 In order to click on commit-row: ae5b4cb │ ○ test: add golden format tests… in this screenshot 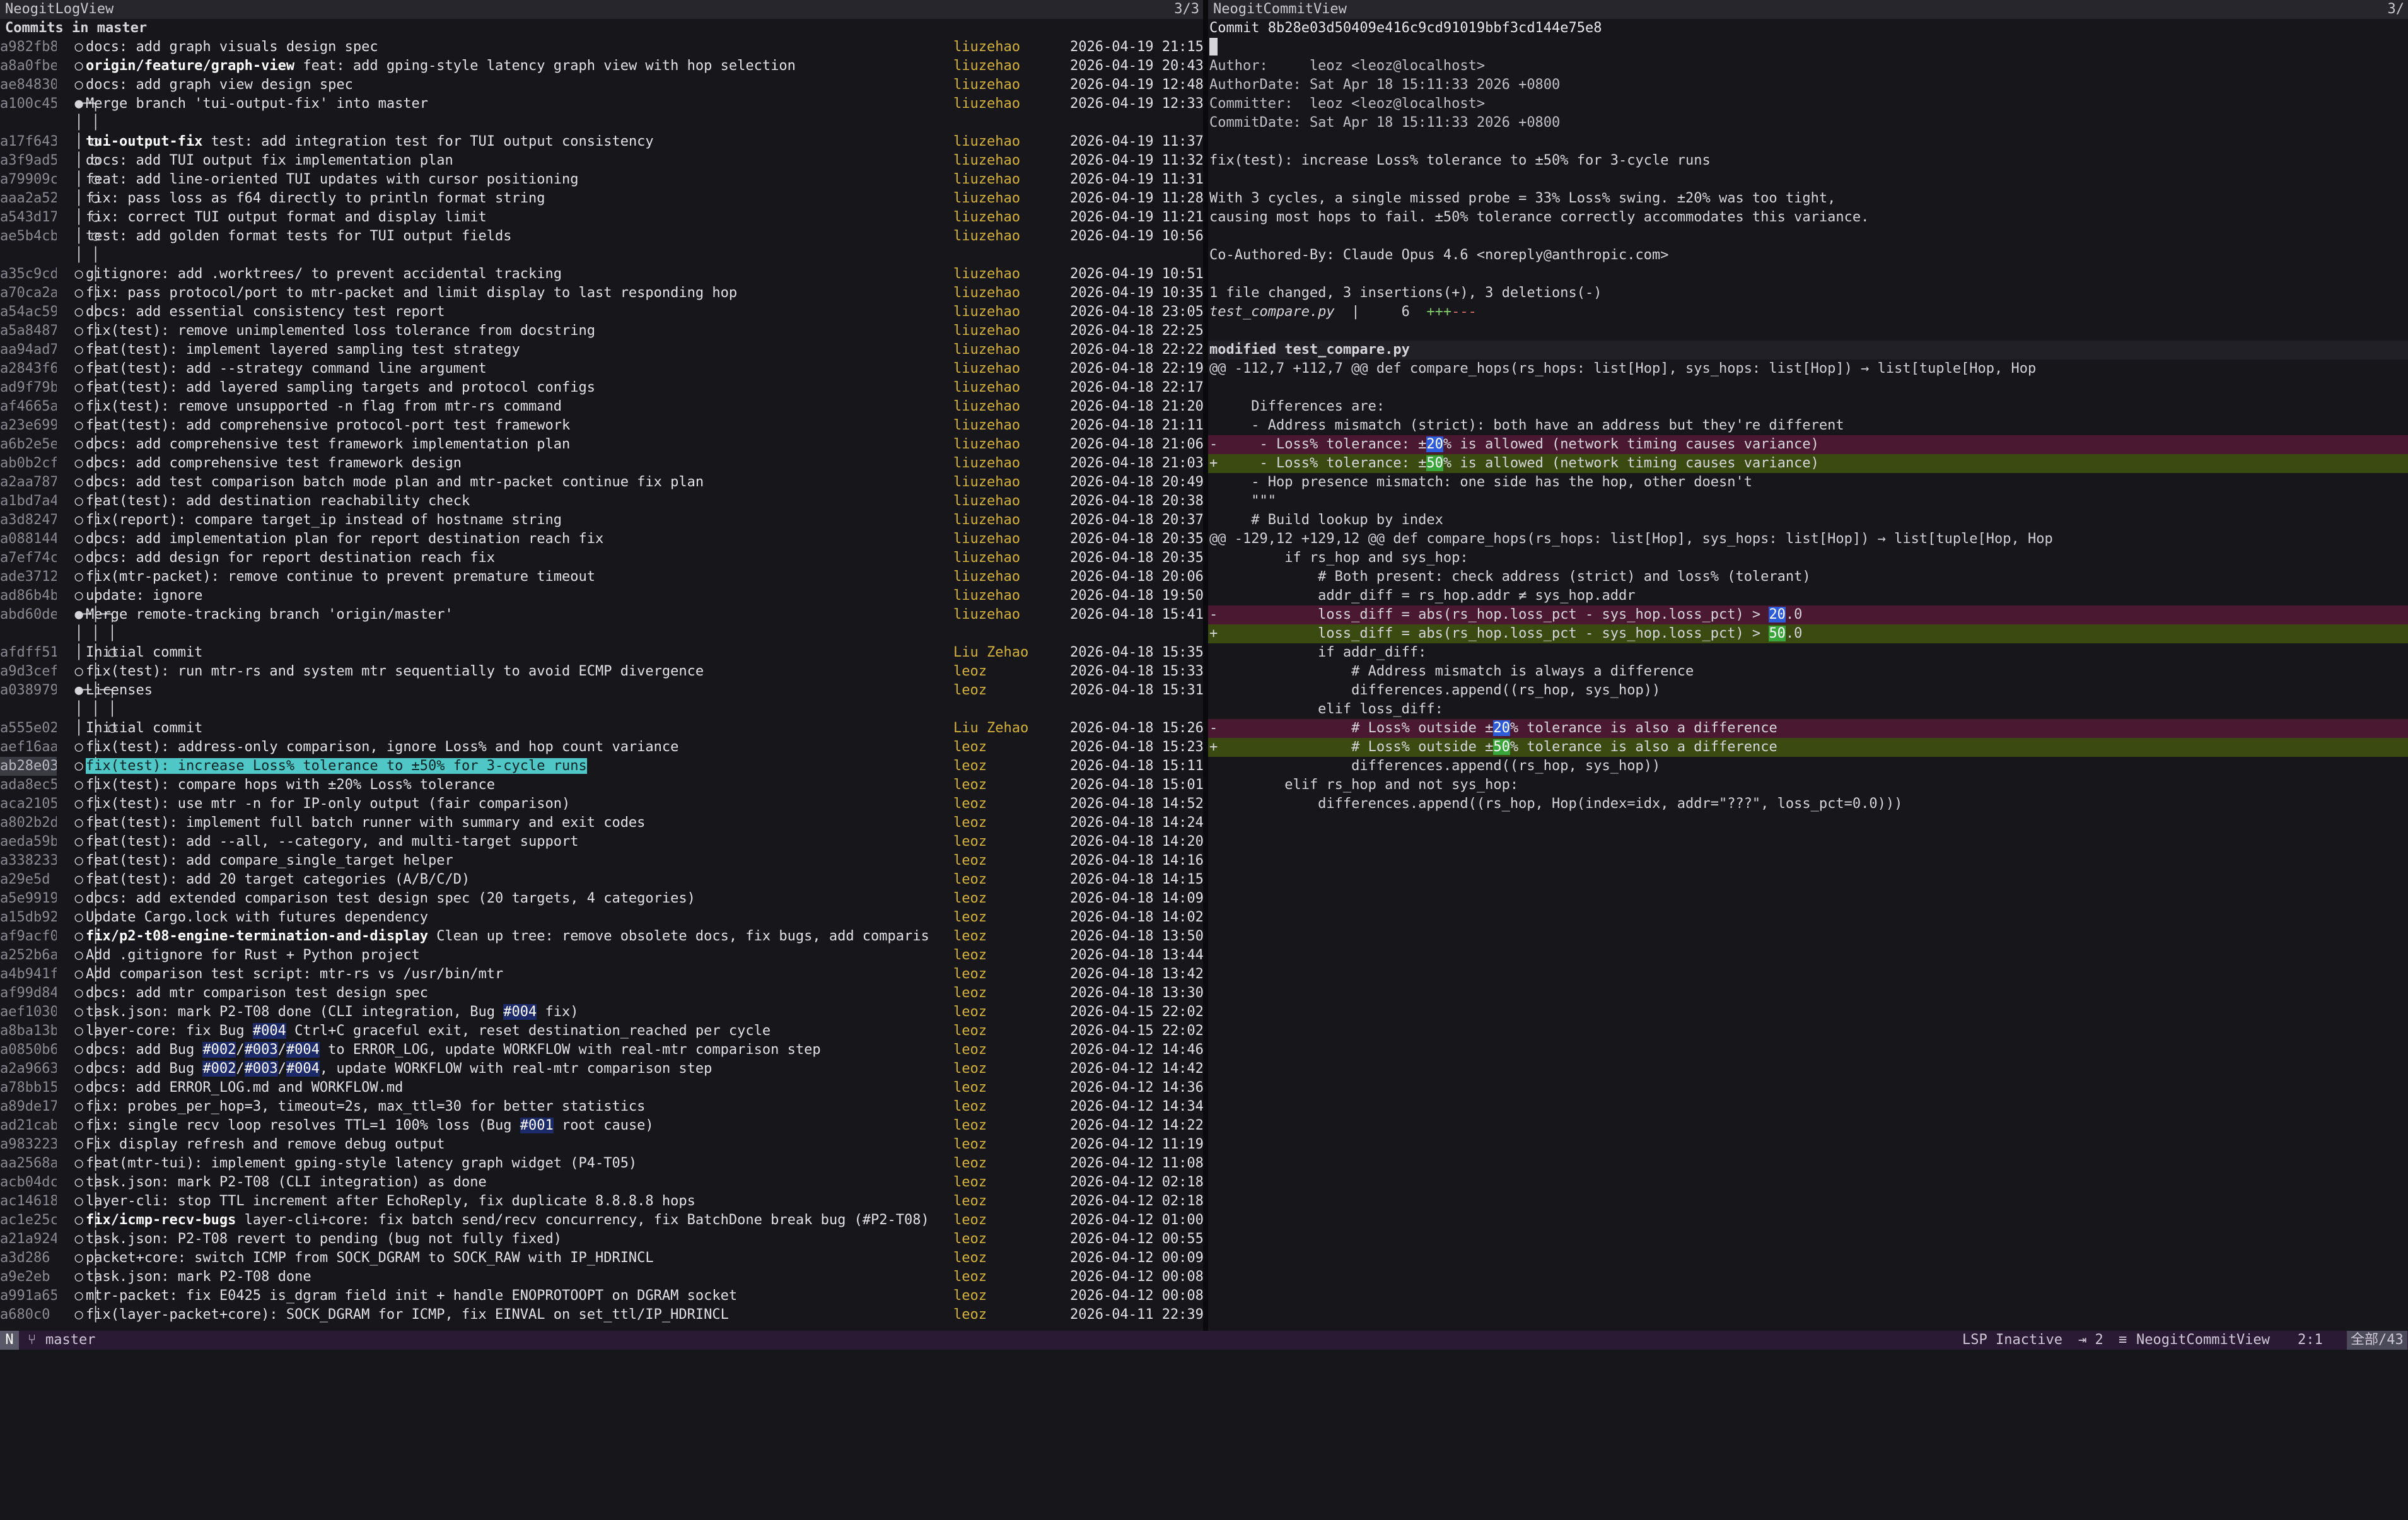, I will do `click(601, 236)`.